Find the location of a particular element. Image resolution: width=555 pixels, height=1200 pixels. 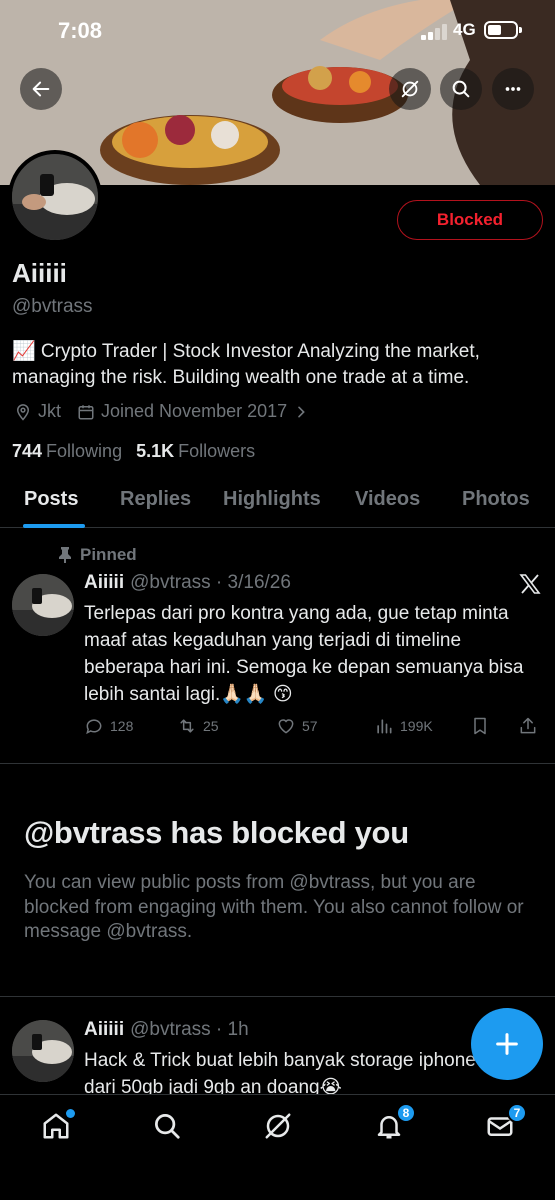

bookmark-button is located at coordinates (480, 726).